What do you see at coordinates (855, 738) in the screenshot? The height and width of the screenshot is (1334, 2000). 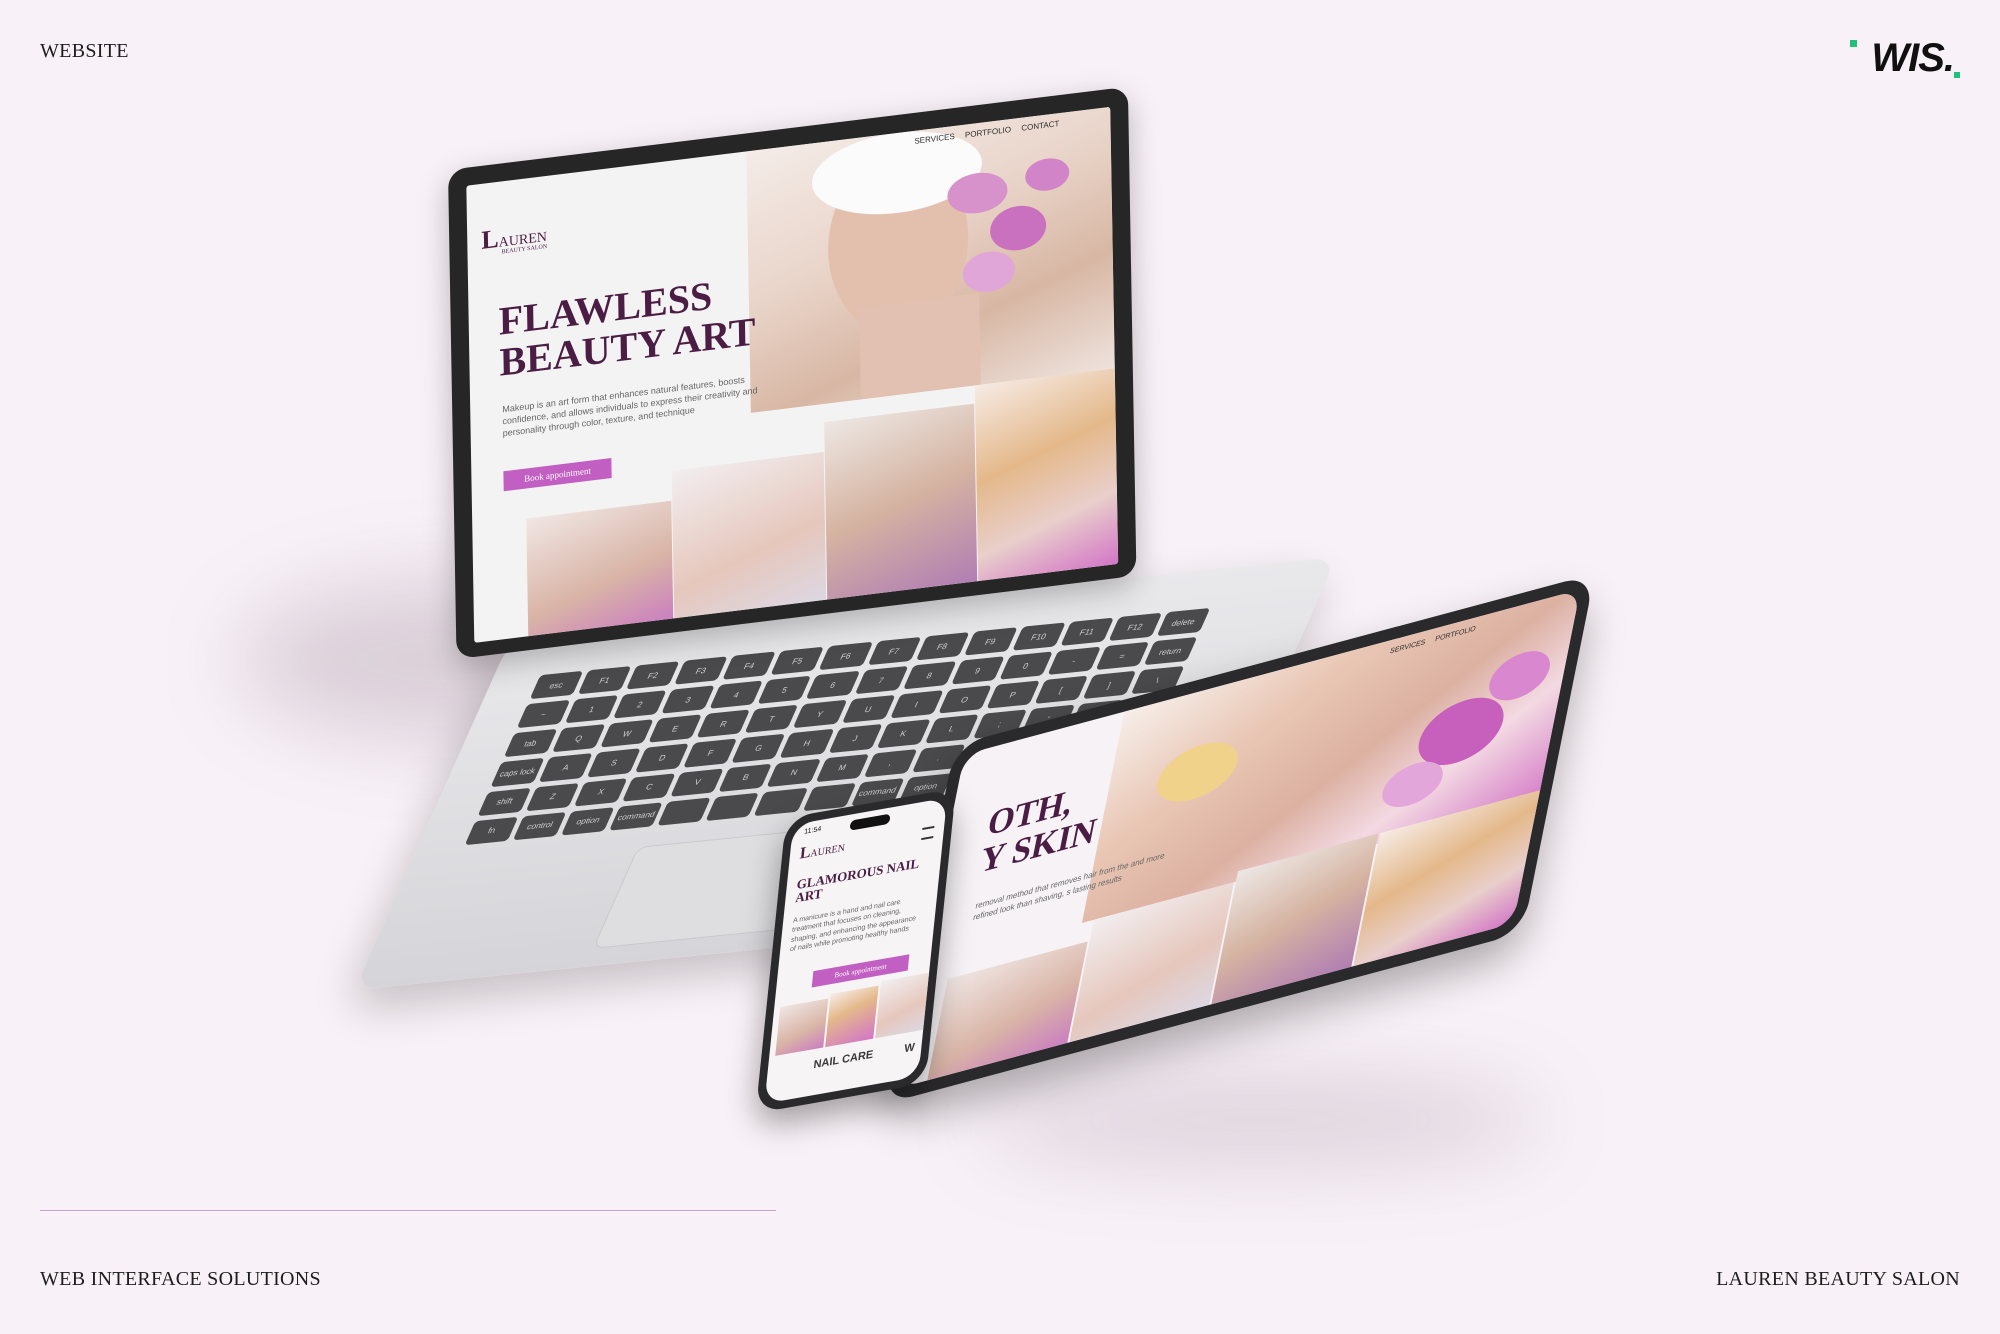 I see `keyboard-key: J` at bounding box center [855, 738].